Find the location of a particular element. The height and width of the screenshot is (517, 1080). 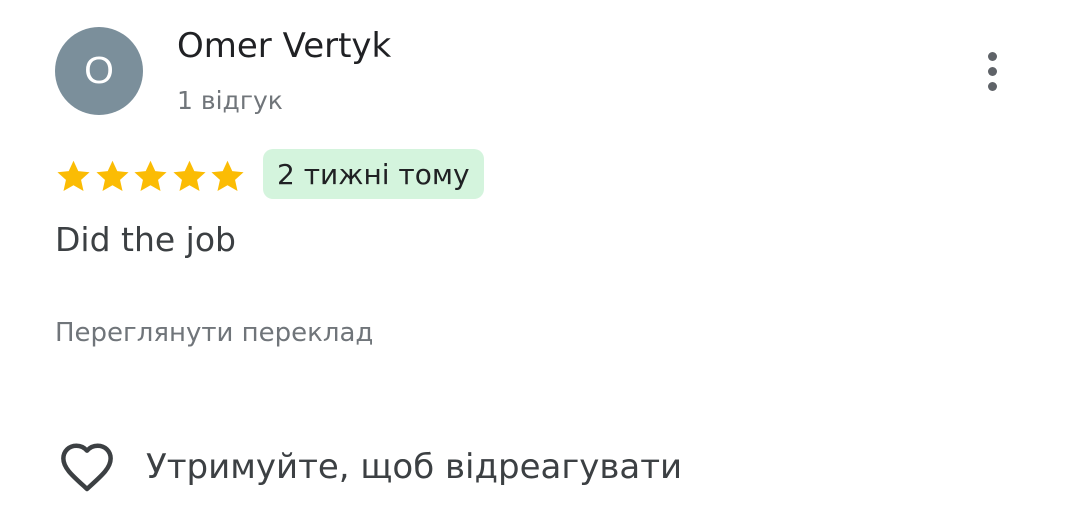

more-options-button is located at coordinates (992, 71).